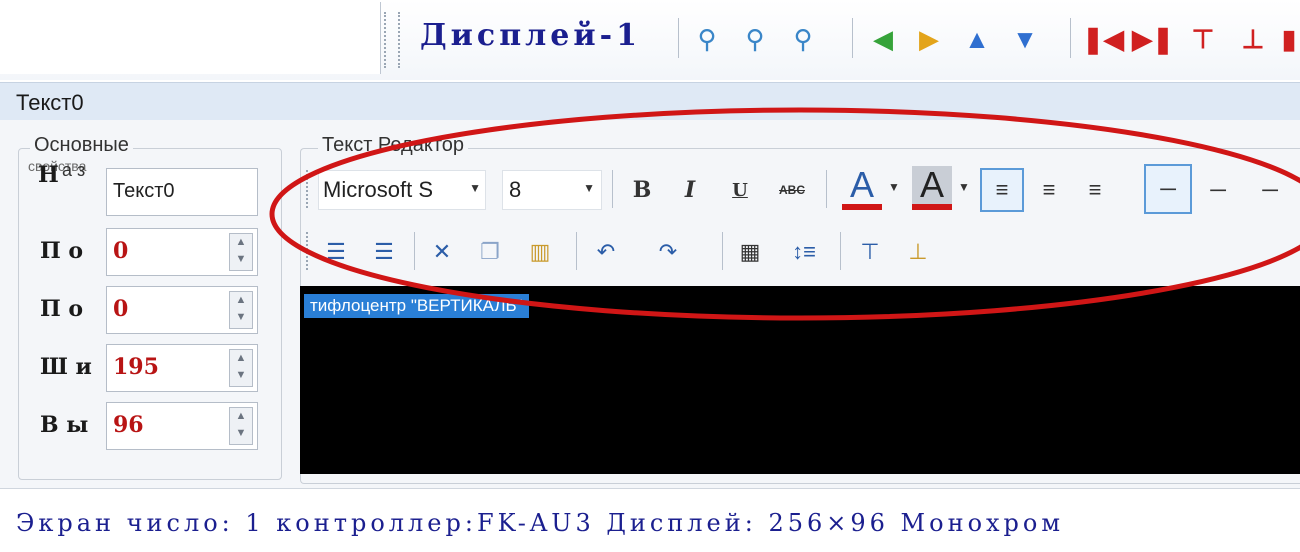 The width and height of the screenshot is (1300, 552). Describe the element at coordinates (121, 251) in the screenshot. I see `pos-x-value: 0` at that location.